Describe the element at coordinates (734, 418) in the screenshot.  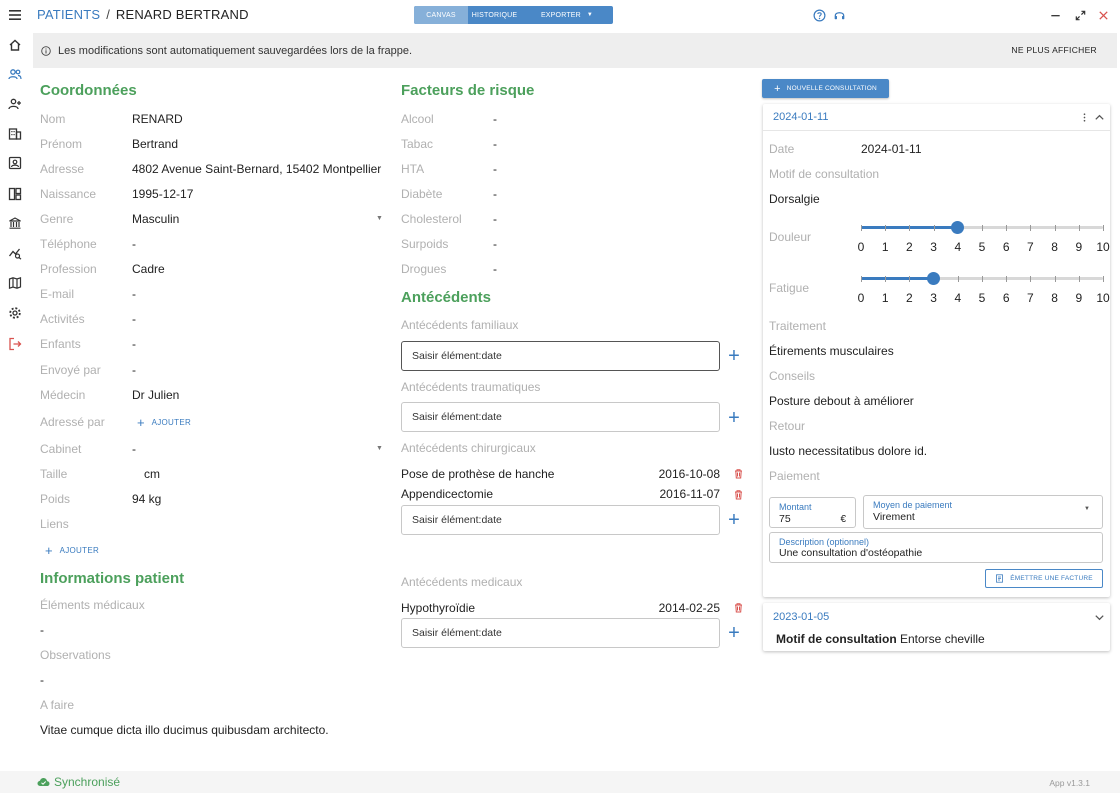
I see `add-traumatique-button: +` at that location.